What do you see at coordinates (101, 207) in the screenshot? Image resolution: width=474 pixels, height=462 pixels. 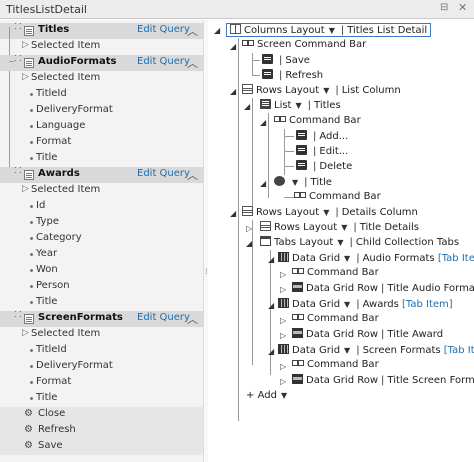 I see `field-row: Id` at bounding box center [101, 207].